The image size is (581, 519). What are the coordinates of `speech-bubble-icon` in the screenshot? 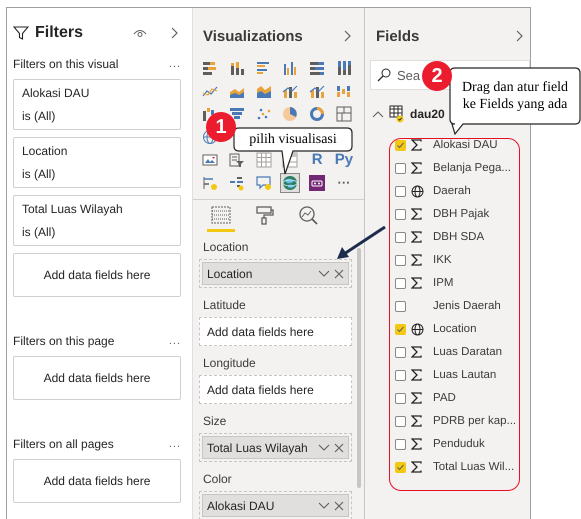 It's located at (264, 183).